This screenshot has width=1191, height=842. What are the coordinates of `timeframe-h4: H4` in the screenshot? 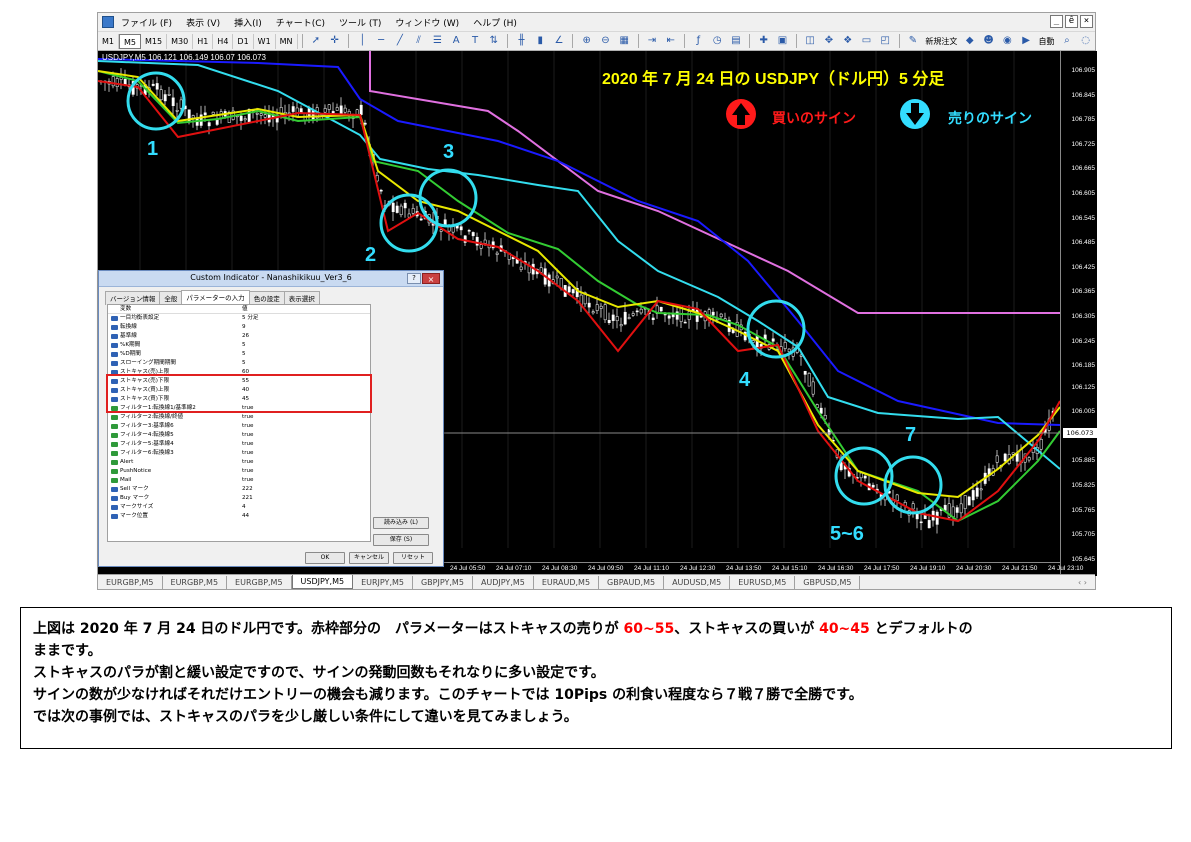 It's located at (223, 41).